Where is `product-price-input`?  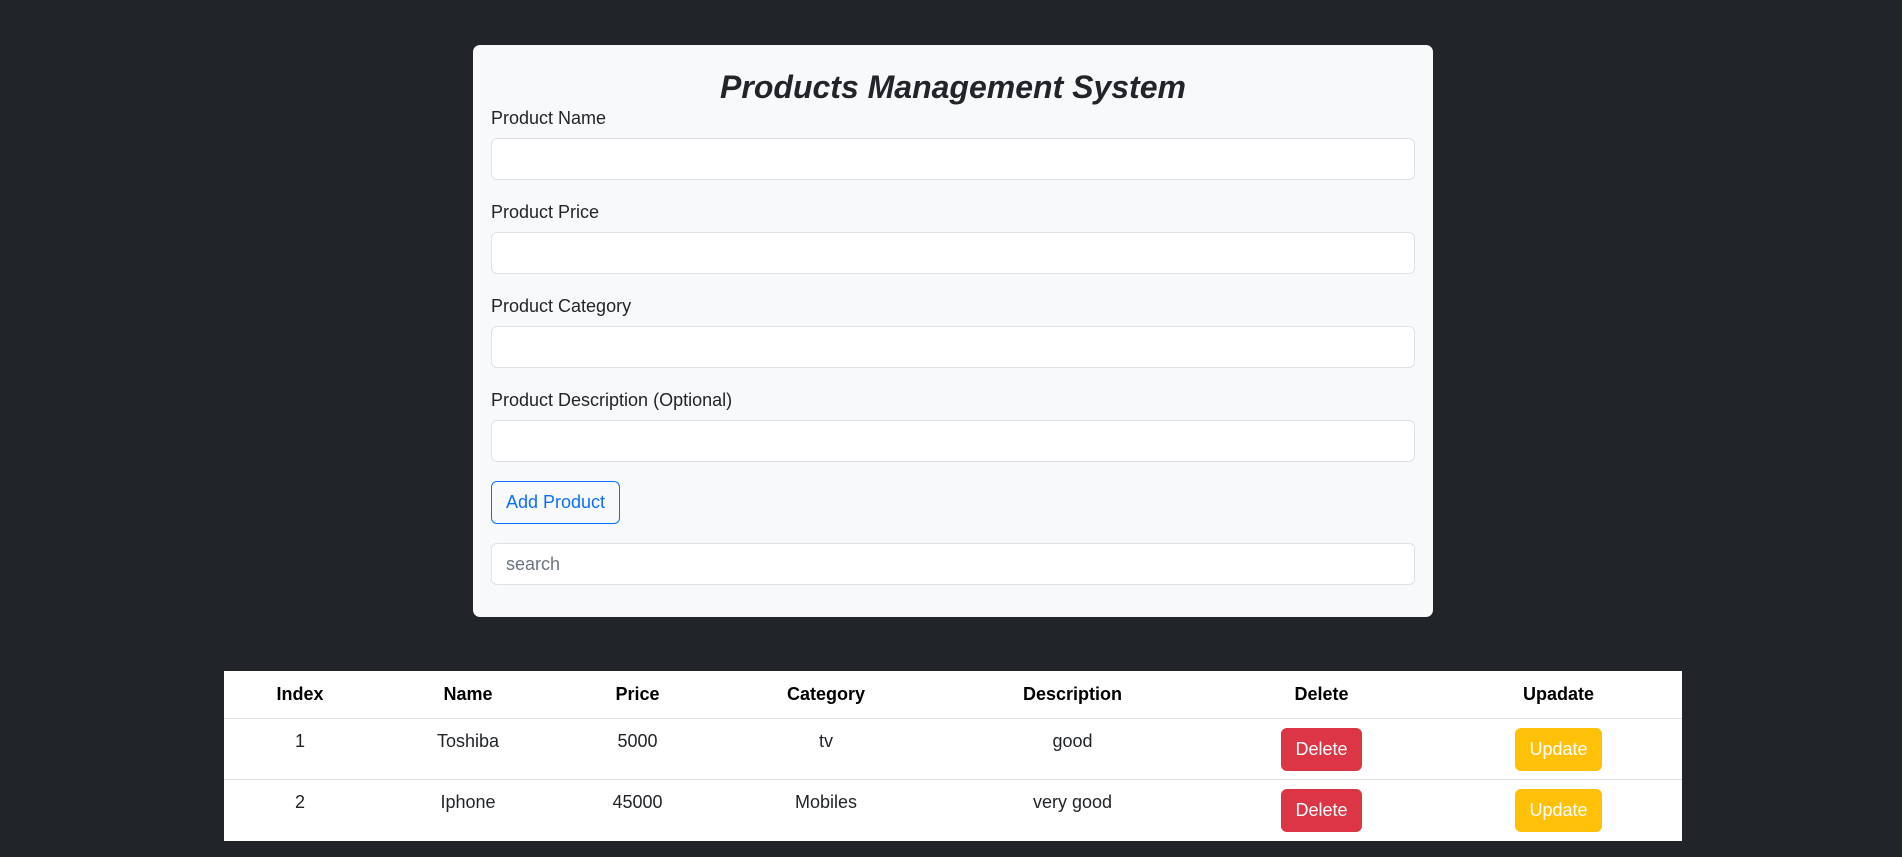
product-price-input is located at coordinates (953, 253).